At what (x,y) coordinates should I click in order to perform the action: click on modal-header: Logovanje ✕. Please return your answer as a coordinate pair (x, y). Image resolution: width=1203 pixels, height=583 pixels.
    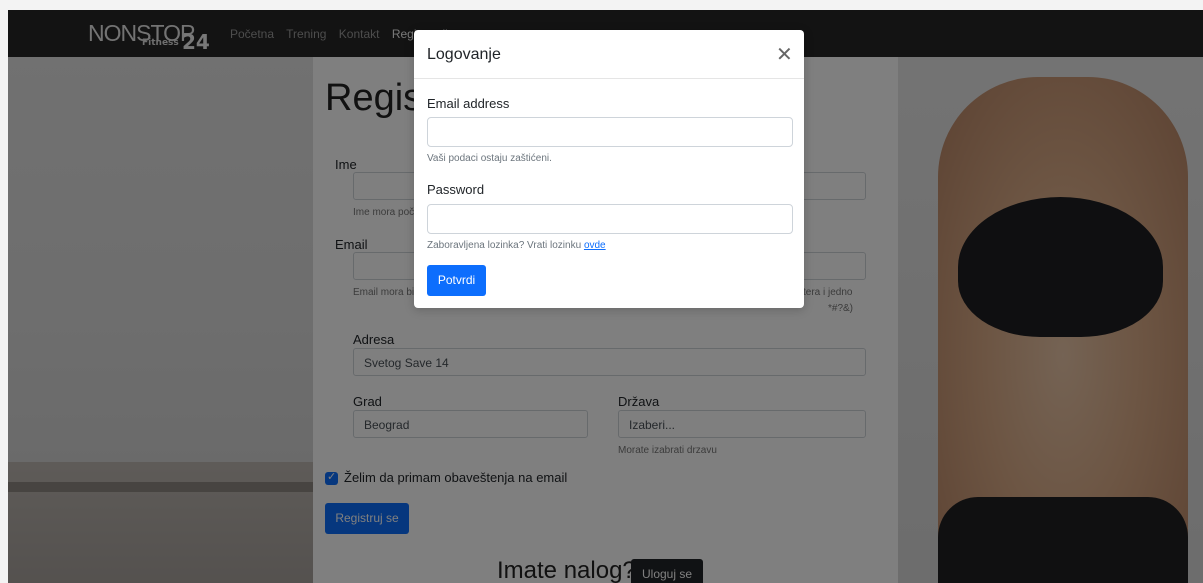
    Looking at the image, I should click on (609, 54).